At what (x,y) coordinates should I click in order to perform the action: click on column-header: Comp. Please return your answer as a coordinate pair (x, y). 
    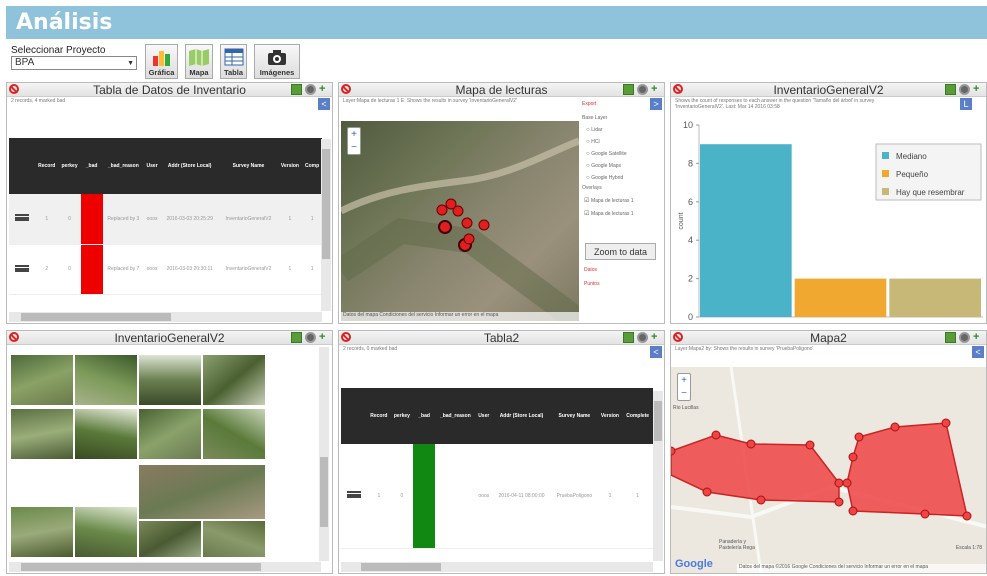
    Looking at the image, I should click on (312, 166).